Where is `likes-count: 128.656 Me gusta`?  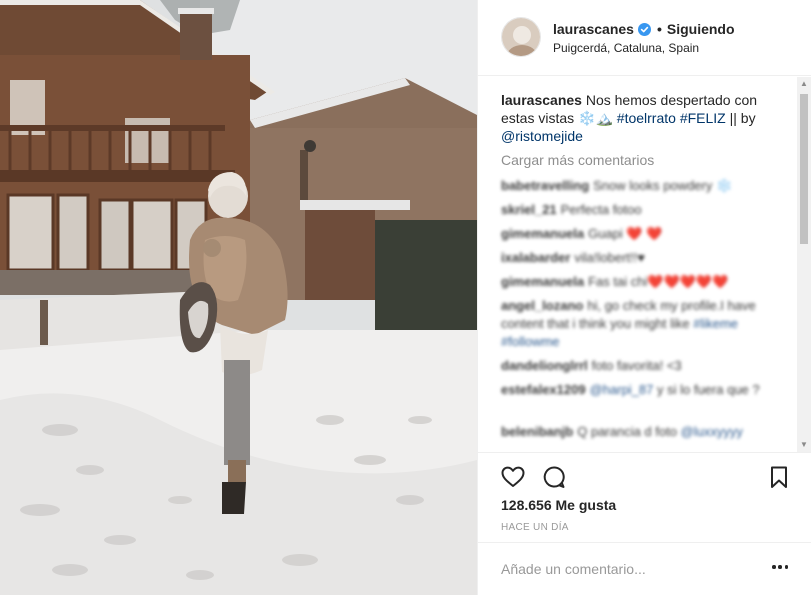 likes-count: 128.656 Me gusta is located at coordinates (558, 505).